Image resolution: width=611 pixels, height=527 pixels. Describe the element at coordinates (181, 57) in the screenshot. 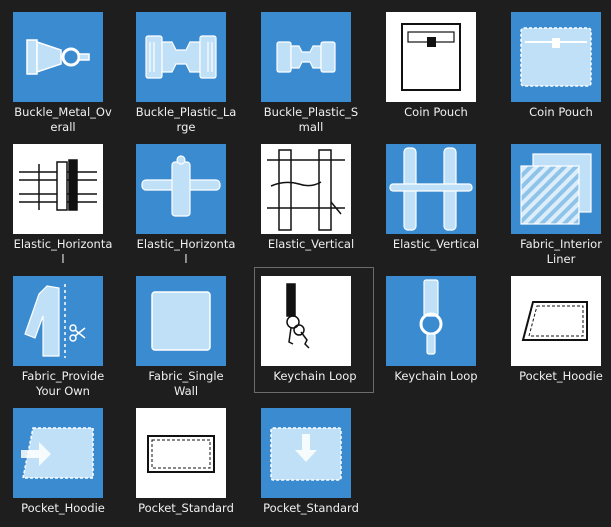

I see `buckle-plastic-large-icon` at that location.